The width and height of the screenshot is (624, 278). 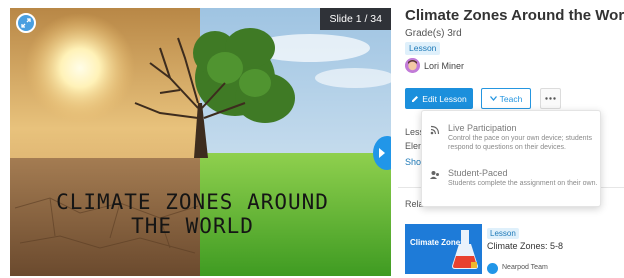 I want to click on teach-button: Teach, so click(x=506, y=98).